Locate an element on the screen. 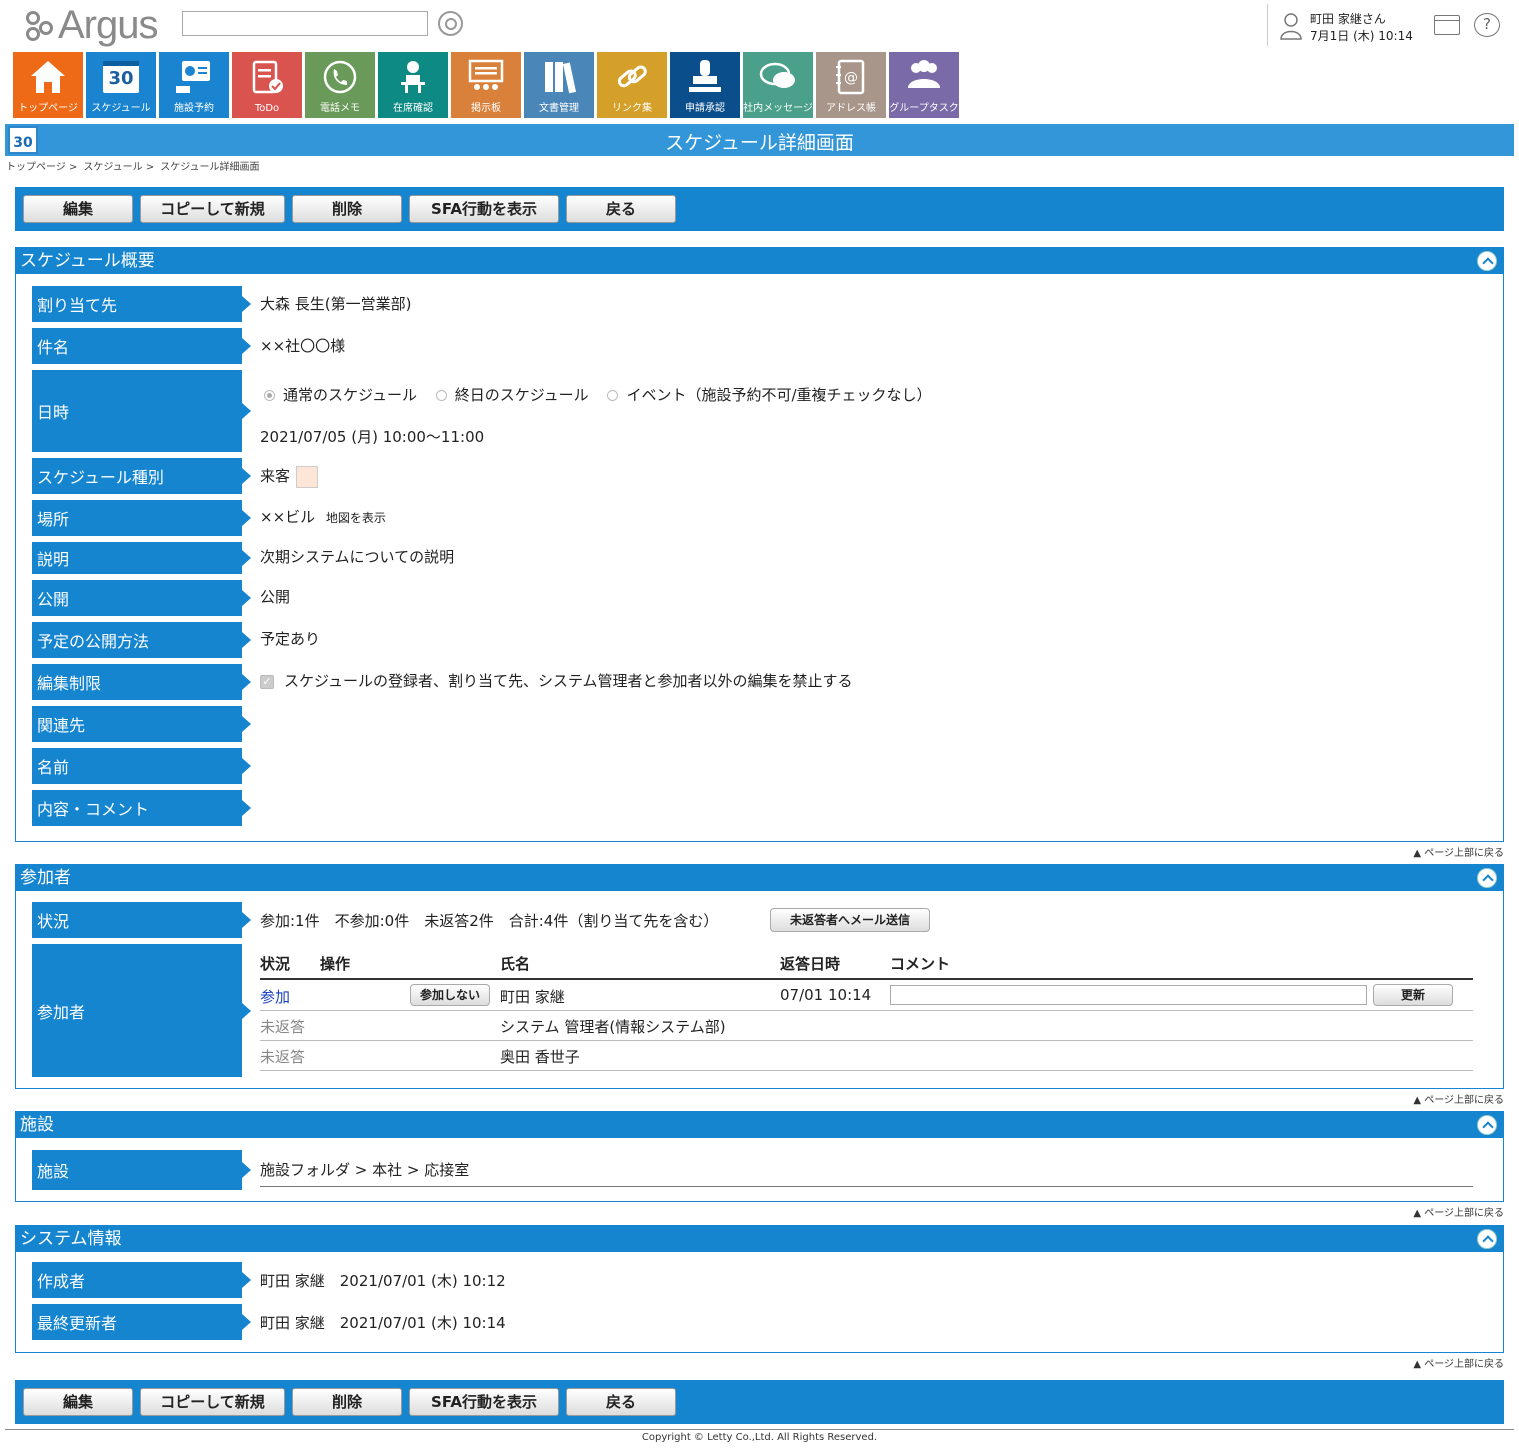 The width and height of the screenshot is (1519, 1448). nav-item-address: @ アドレス帳 is located at coordinates (851, 85).